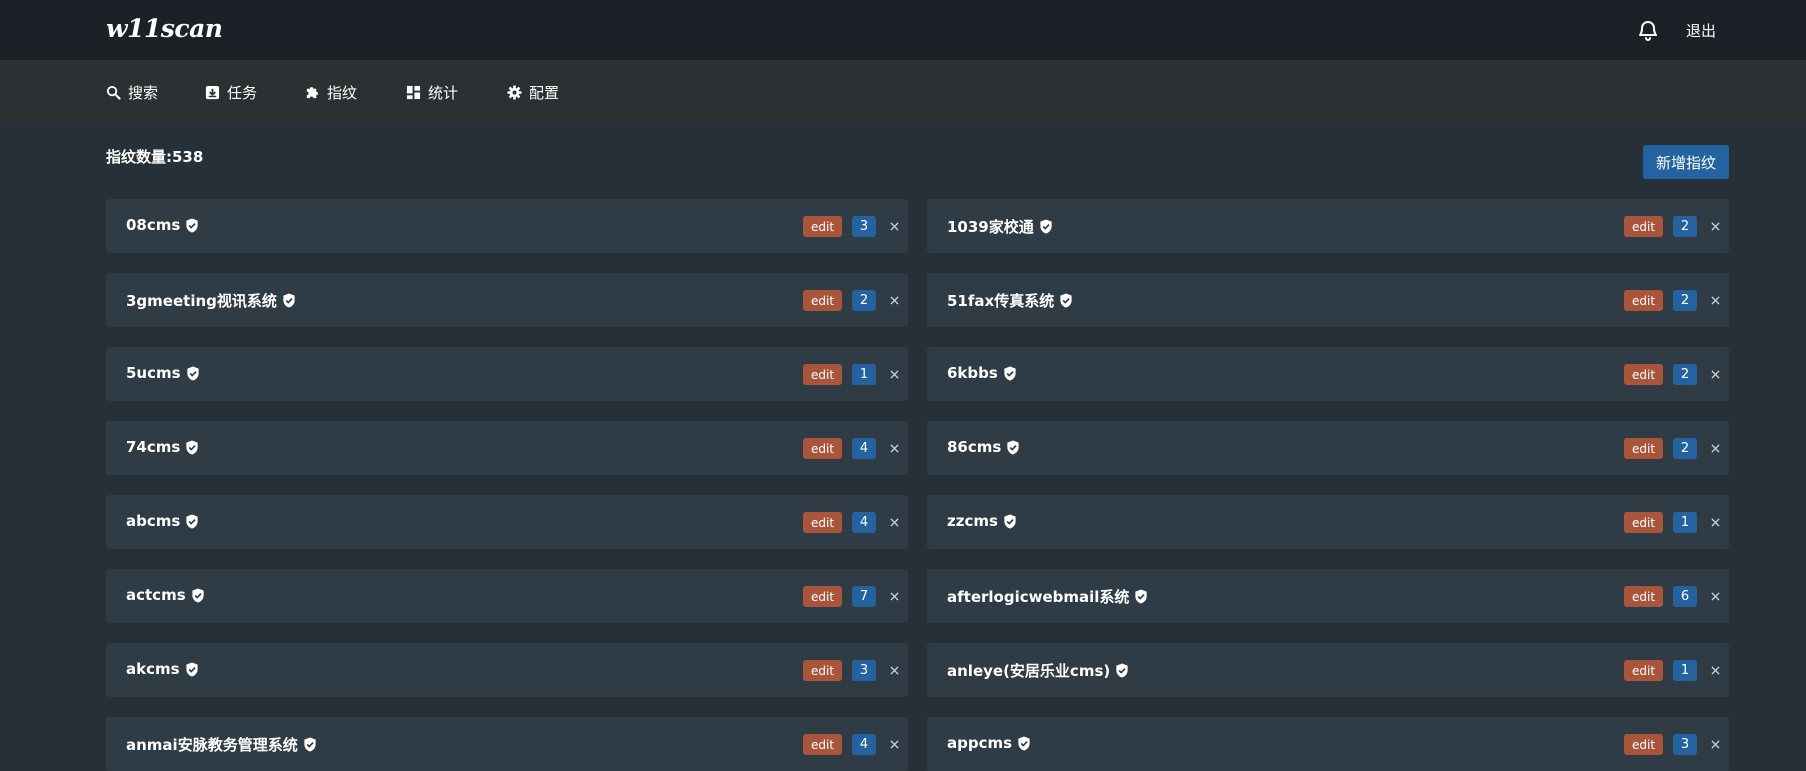 The width and height of the screenshot is (1806, 771). What do you see at coordinates (507, 744) in the screenshot?
I see `fingerprint-card: anmai安脉教务管理系统 edit 4` at bounding box center [507, 744].